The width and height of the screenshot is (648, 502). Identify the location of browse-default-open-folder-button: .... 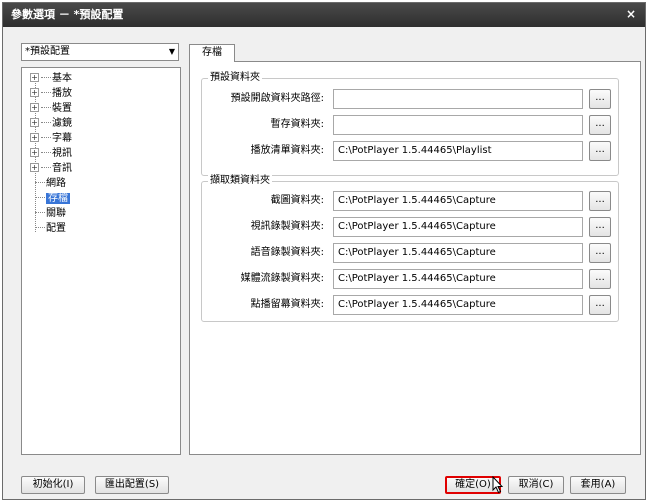
(600, 99).